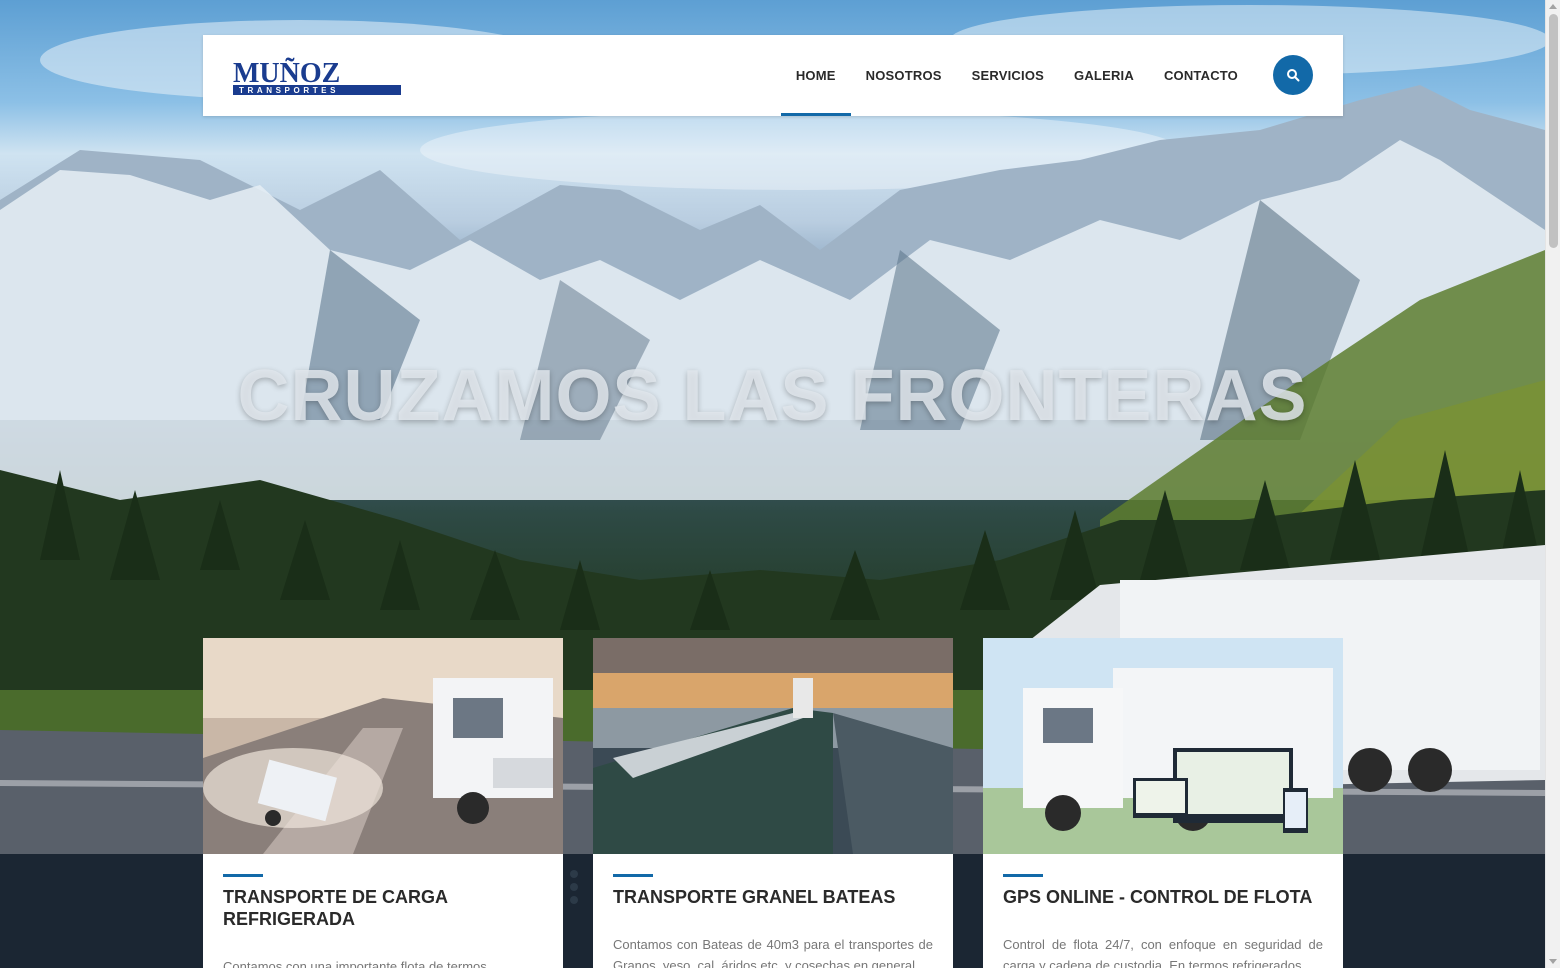 This screenshot has height=968, width=1560. What do you see at coordinates (1201, 75) in the screenshot?
I see `nav-contacto: CONTACTO` at bounding box center [1201, 75].